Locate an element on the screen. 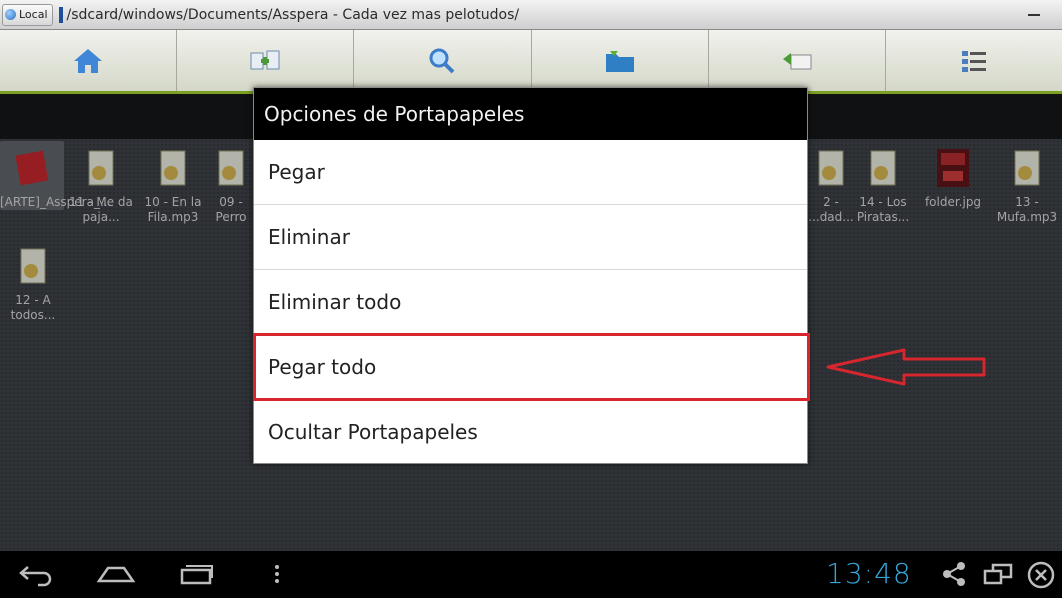  local-label: Local is located at coordinates (33, 14).